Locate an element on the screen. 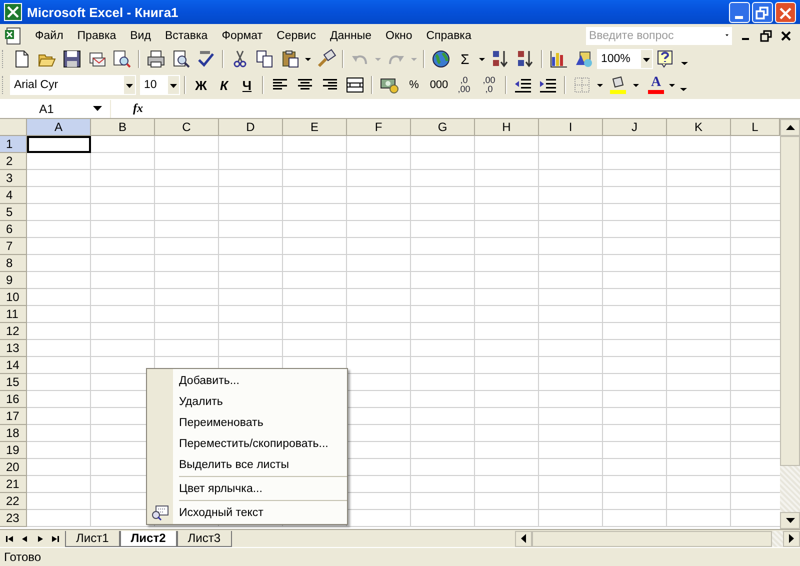  font-color-button: A is located at coordinates (656, 85).